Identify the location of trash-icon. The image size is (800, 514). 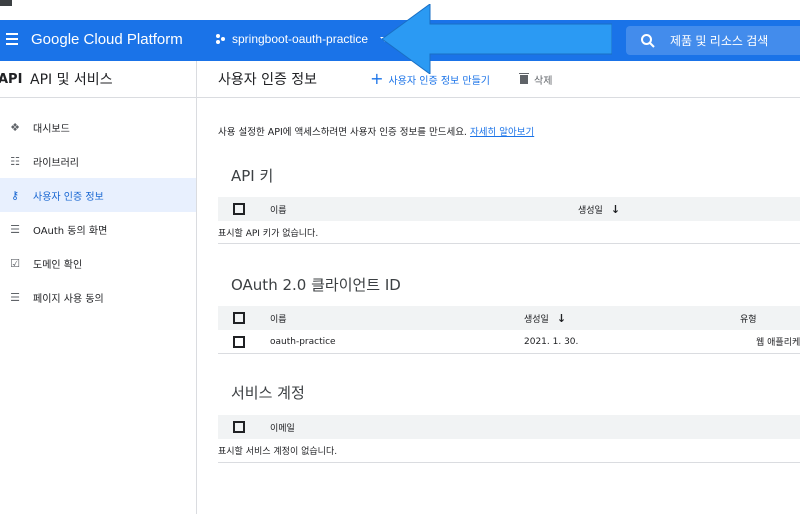
(524, 78).